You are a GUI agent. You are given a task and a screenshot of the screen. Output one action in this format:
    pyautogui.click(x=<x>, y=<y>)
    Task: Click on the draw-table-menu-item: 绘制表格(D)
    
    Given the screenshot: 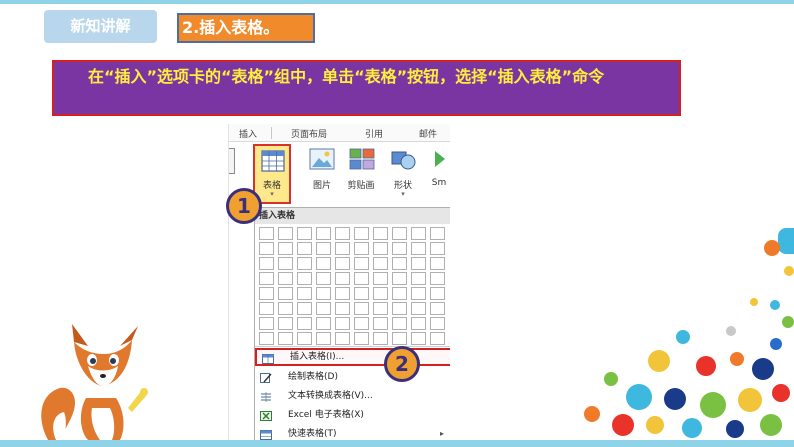 What is the action you would take?
    pyautogui.click(x=352, y=377)
    